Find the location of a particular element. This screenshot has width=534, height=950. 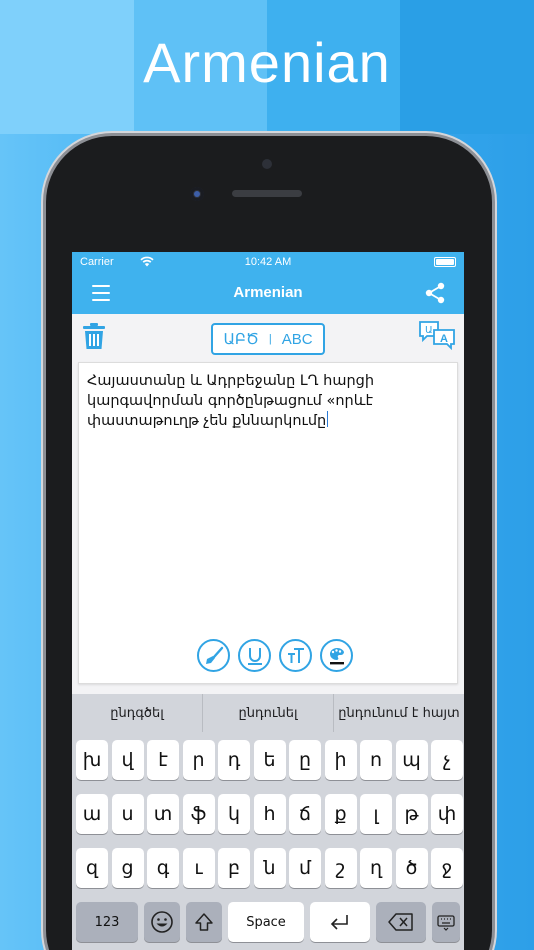

banner-title: Armenian is located at coordinates (267, 62).